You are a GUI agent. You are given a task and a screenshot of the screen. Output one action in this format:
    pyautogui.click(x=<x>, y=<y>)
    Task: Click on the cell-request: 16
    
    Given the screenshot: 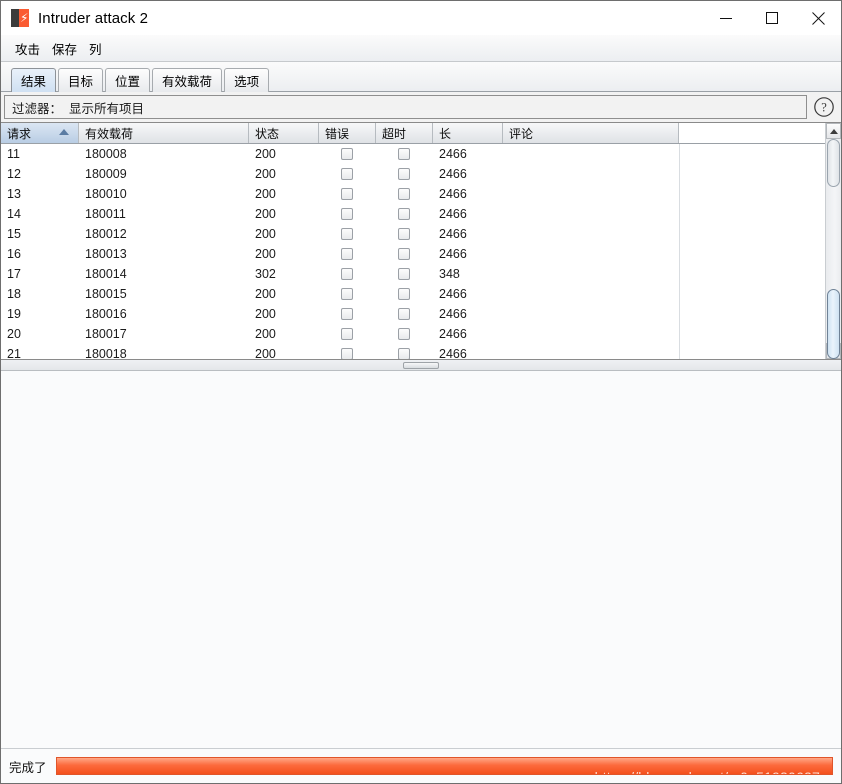 What is the action you would take?
    pyautogui.click(x=14, y=254)
    